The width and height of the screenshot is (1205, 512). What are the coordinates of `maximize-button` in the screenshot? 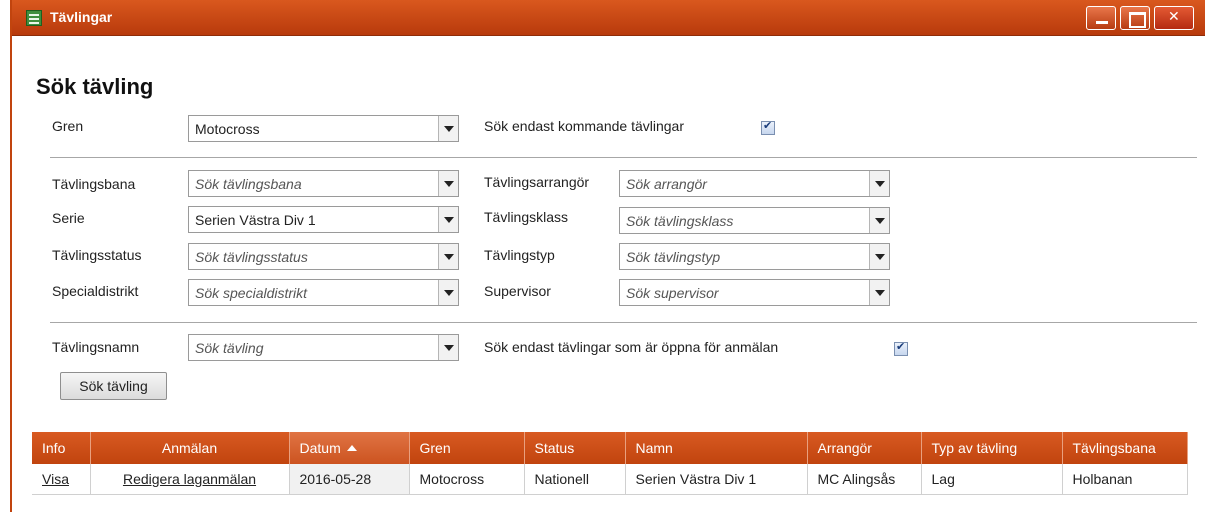 It's located at (1135, 18).